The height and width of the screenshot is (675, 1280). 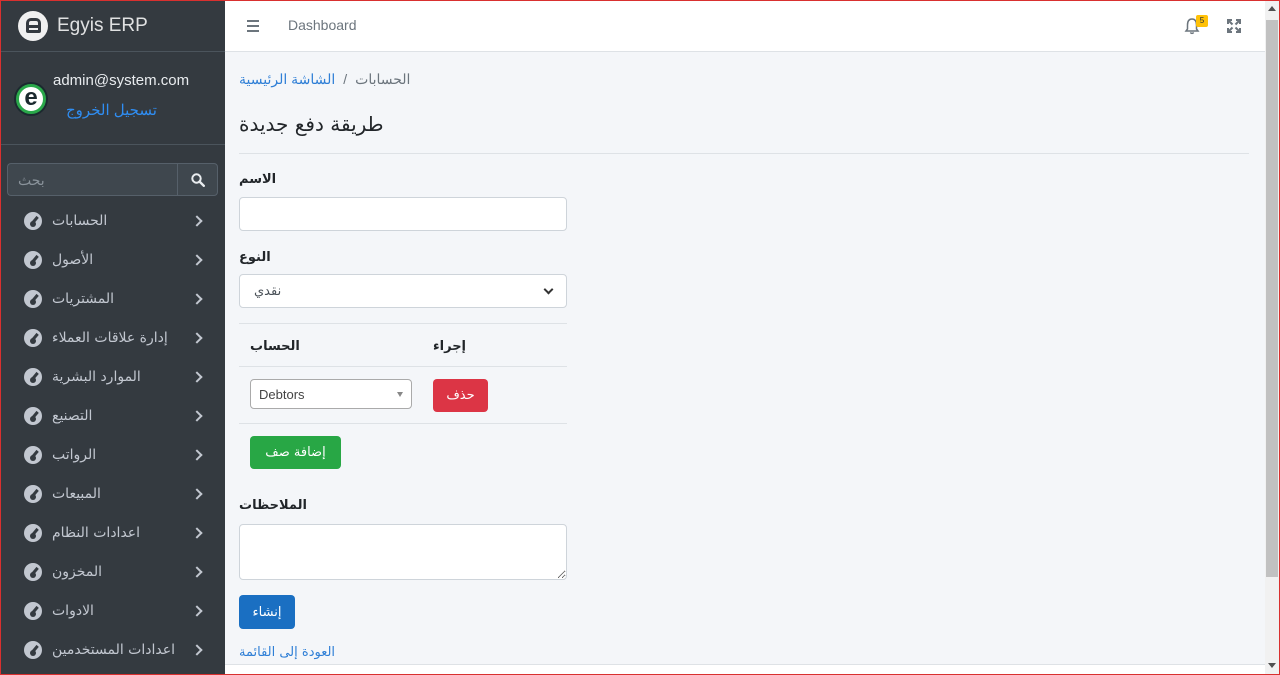 I want to click on user-panel: e admin@system.com تسجيل الخروج, so click(x=112, y=98).